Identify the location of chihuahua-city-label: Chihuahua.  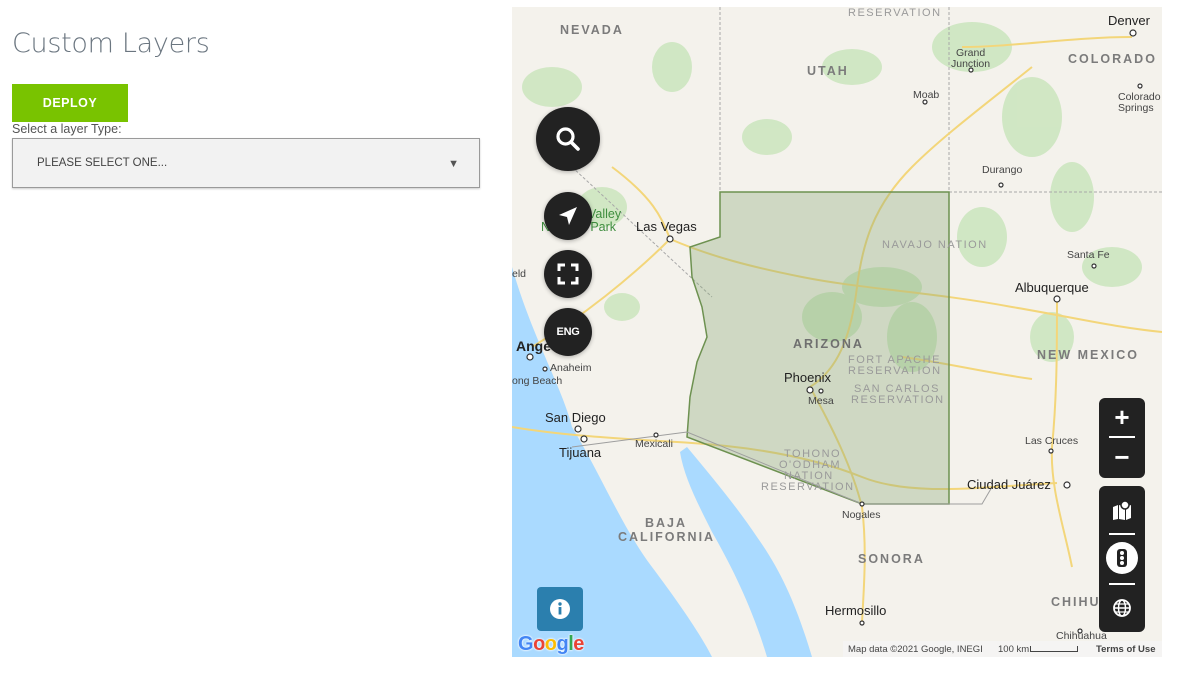
(1081, 636).